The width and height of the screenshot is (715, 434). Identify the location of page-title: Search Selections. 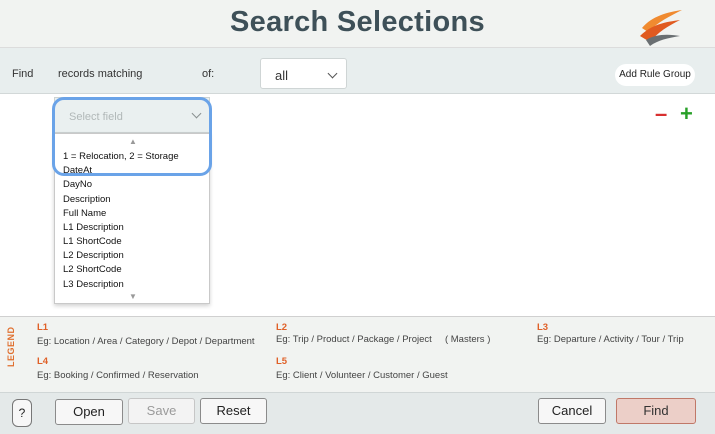
(357, 22).